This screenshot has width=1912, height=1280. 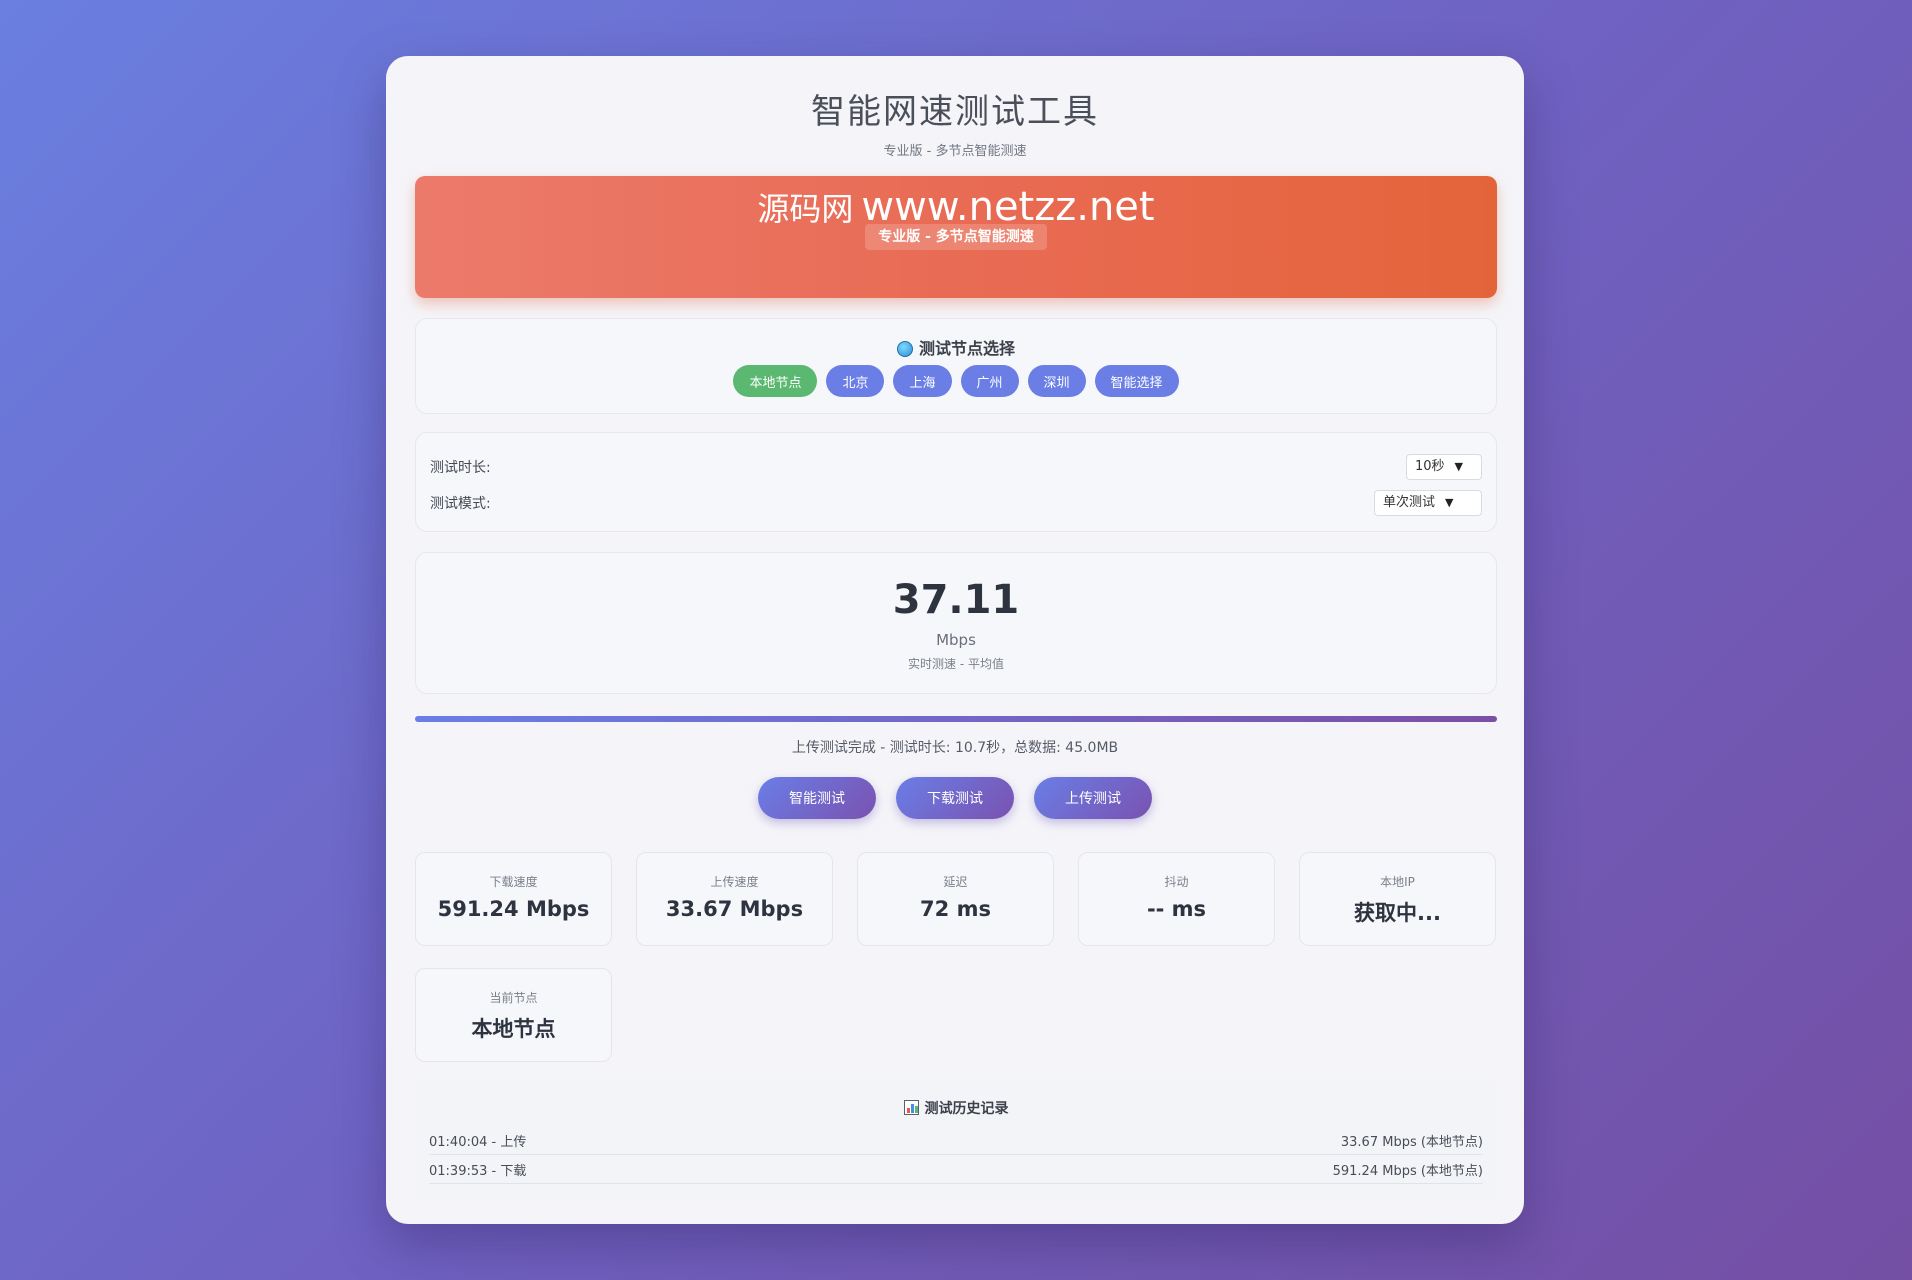 I want to click on promo-banner: 源码网 www.netzz.net 专业版 - 多节点智能测速, so click(x=956, y=237).